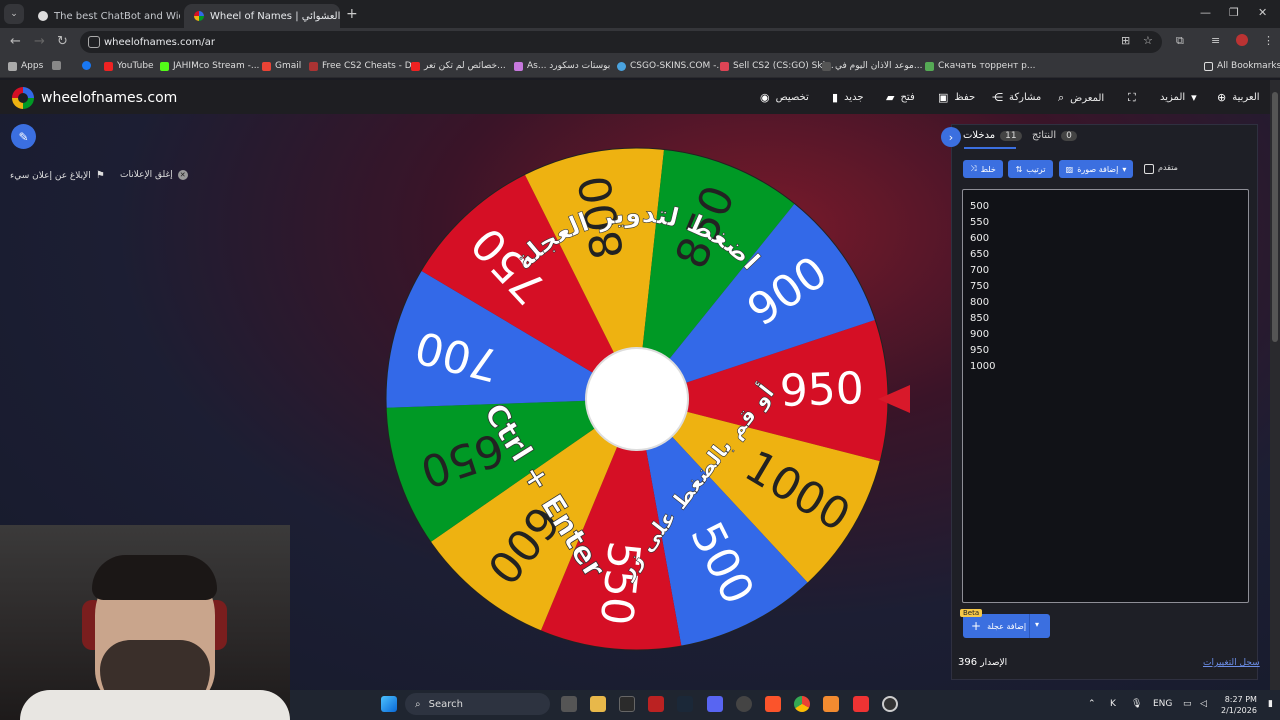  What do you see at coordinates (1205, 12) in the screenshot?
I see `minimize-icon: —` at bounding box center [1205, 12].